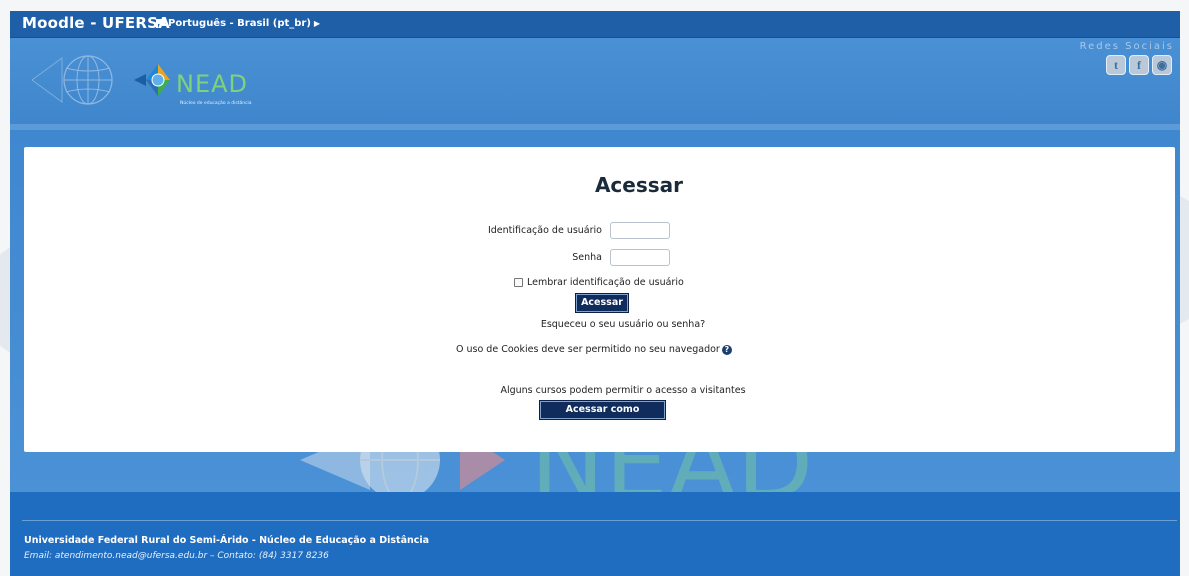 This screenshot has width=1189, height=576. What do you see at coordinates (640, 257) in the screenshot?
I see `password-input` at bounding box center [640, 257].